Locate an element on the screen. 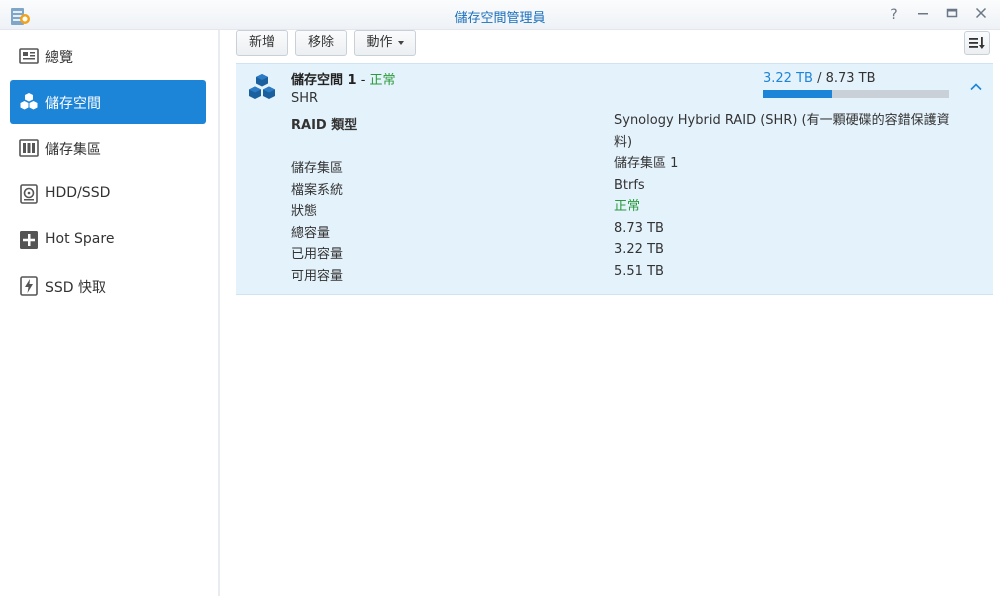 The height and width of the screenshot is (596, 1000). ssd-cache-icon is located at coordinates (29, 286).